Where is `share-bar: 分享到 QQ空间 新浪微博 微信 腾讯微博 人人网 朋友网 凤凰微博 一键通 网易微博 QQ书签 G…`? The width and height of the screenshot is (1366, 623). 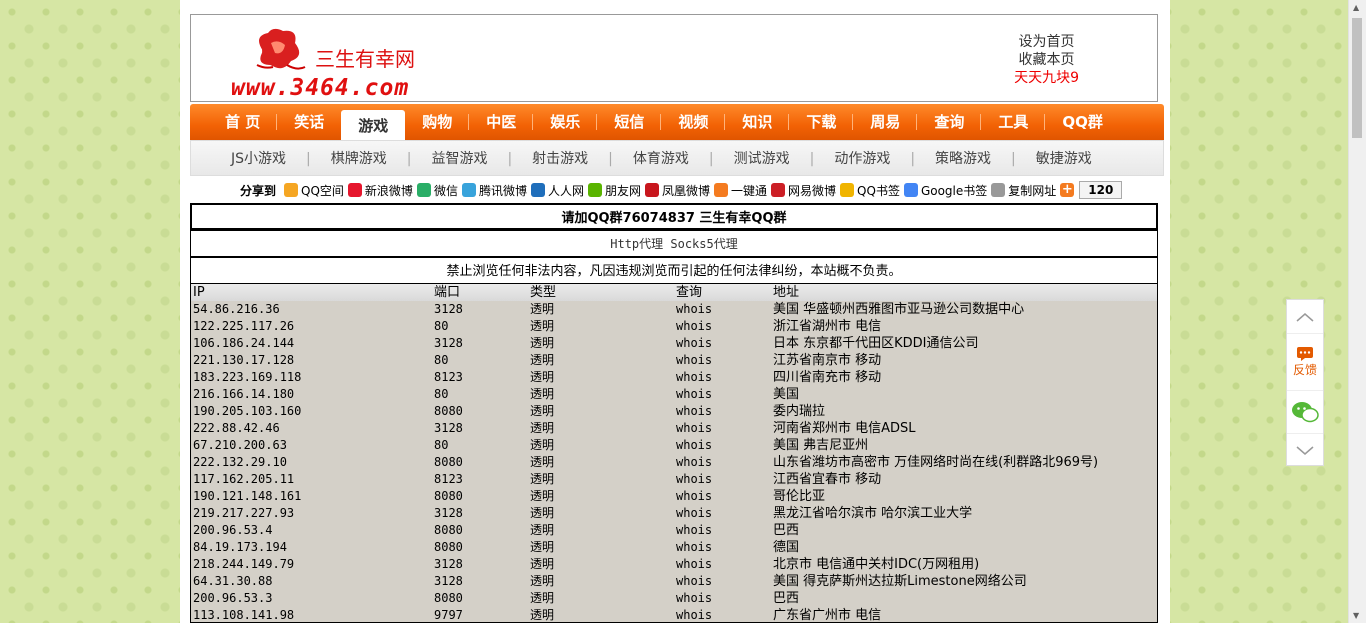 share-bar: 分享到 QQ空间 新浪微博 微信 腾讯微博 人人网 朋友网 凤凰微博 一键通 网易微博 QQ书签 G… is located at coordinates (681, 190).